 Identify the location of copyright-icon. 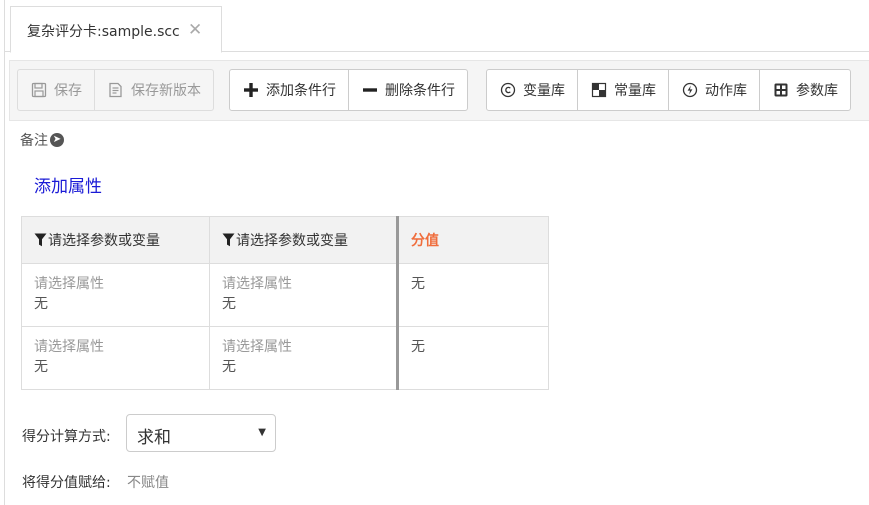
(508, 90).